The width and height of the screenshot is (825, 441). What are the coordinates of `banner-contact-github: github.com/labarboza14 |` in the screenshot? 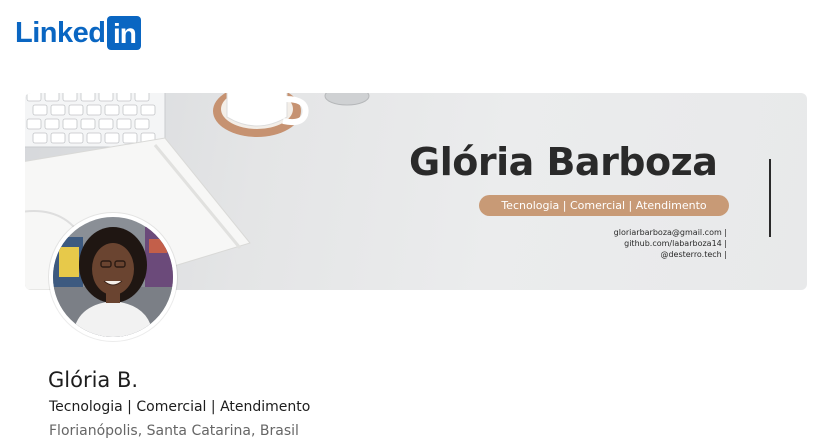 It's located at (675, 243).